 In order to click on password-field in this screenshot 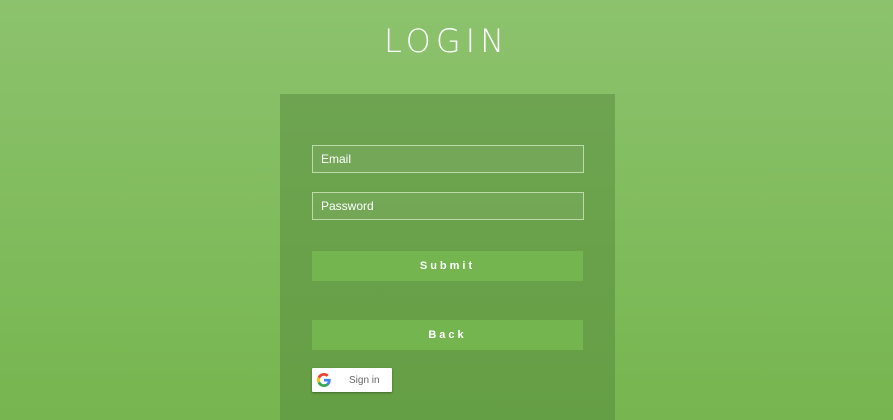, I will do `click(448, 206)`.